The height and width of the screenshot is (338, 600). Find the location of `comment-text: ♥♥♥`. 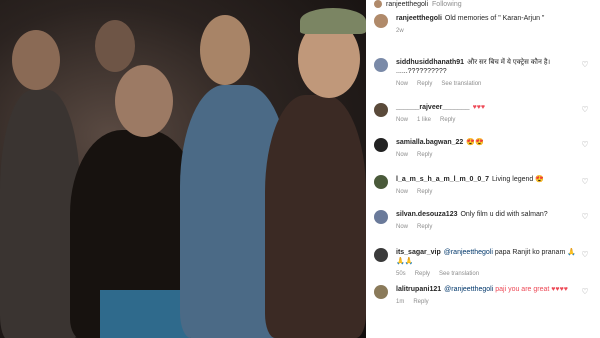

comment-text: ♥♥♥ is located at coordinates (479, 107).